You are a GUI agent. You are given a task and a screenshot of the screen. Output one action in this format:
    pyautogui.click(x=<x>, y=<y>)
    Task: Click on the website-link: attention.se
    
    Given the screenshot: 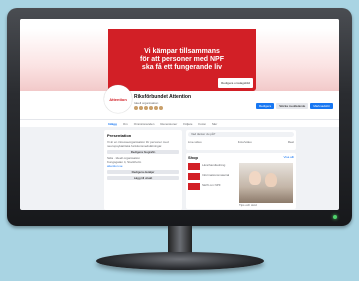 What is the action you would take?
    pyautogui.click(x=143, y=166)
    